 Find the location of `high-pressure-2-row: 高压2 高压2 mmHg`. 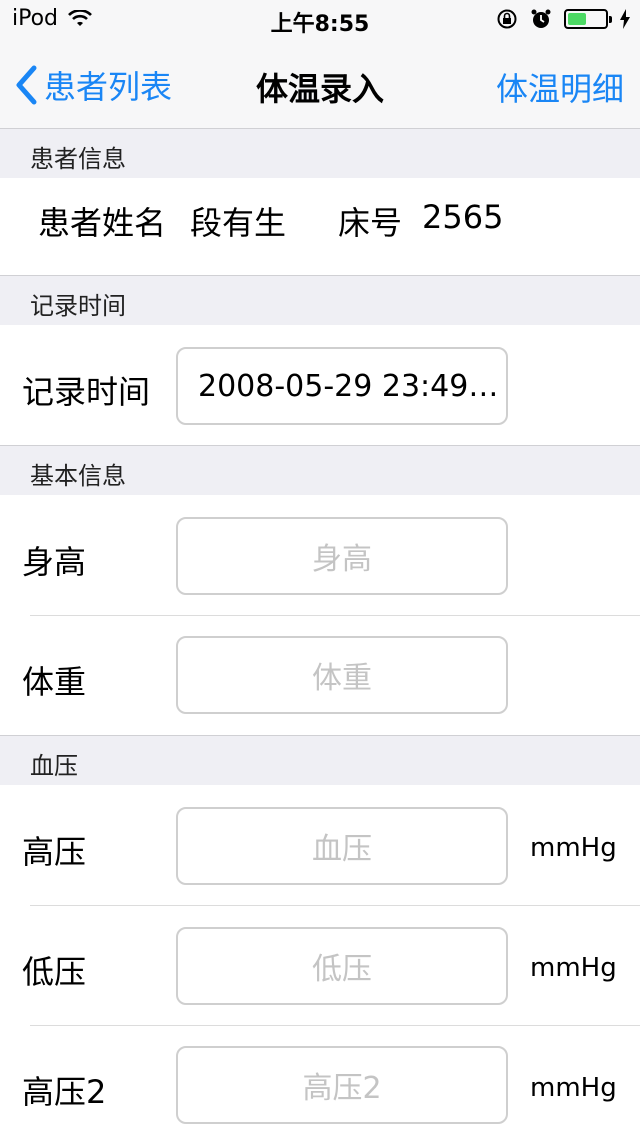

high-pressure-2-row: 高压2 高压2 mmHg is located at coordinates (320, 1081).